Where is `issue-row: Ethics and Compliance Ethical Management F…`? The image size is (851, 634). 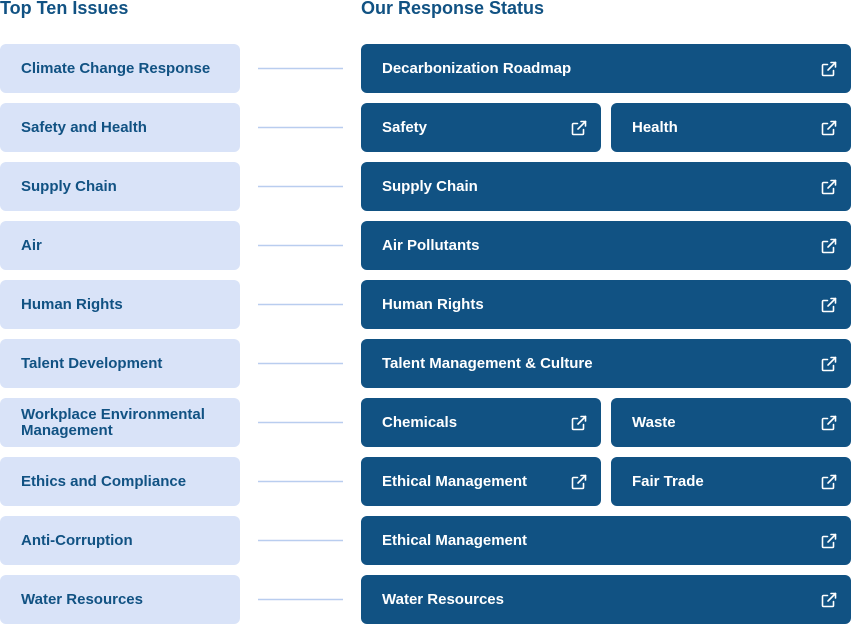 issue-row: Ethics and Compliance Ethical Management F… is located at coordinates (425, 481).